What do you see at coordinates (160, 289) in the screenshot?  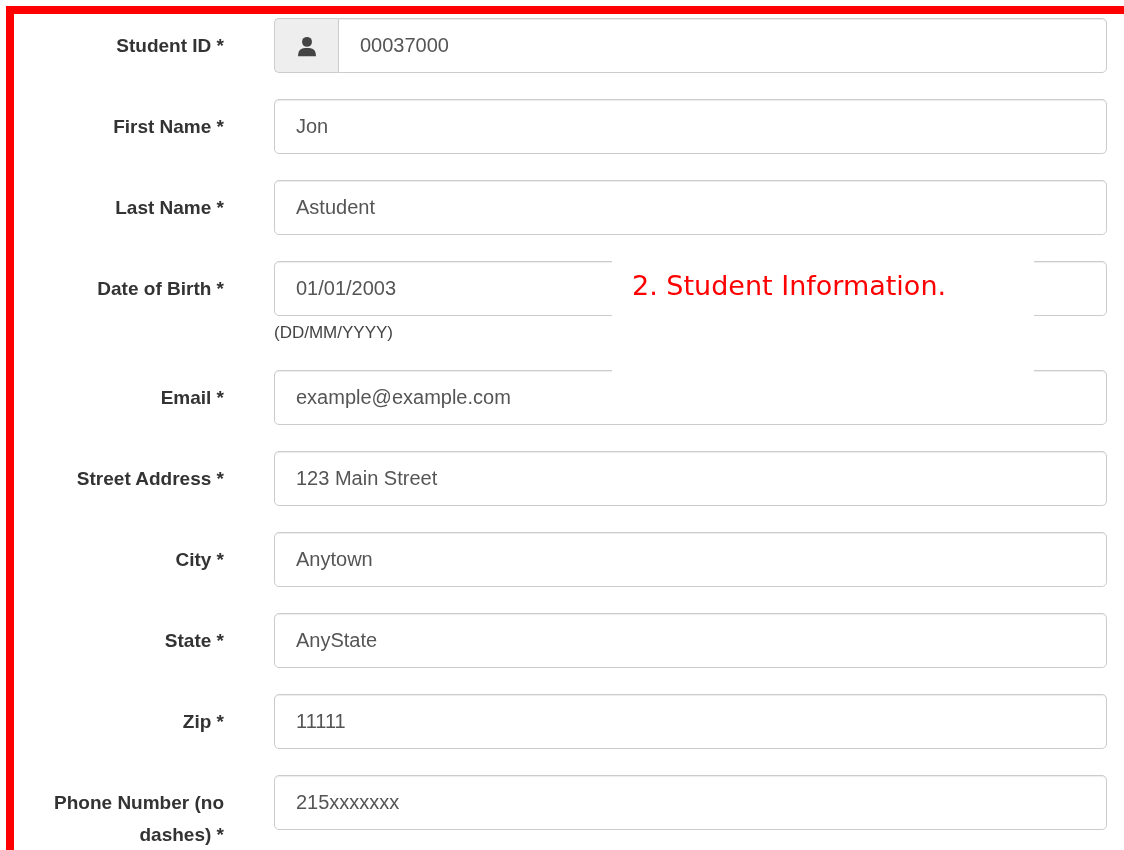 I see `field-label: Date of Birth *` at bounding box center [160, 289].